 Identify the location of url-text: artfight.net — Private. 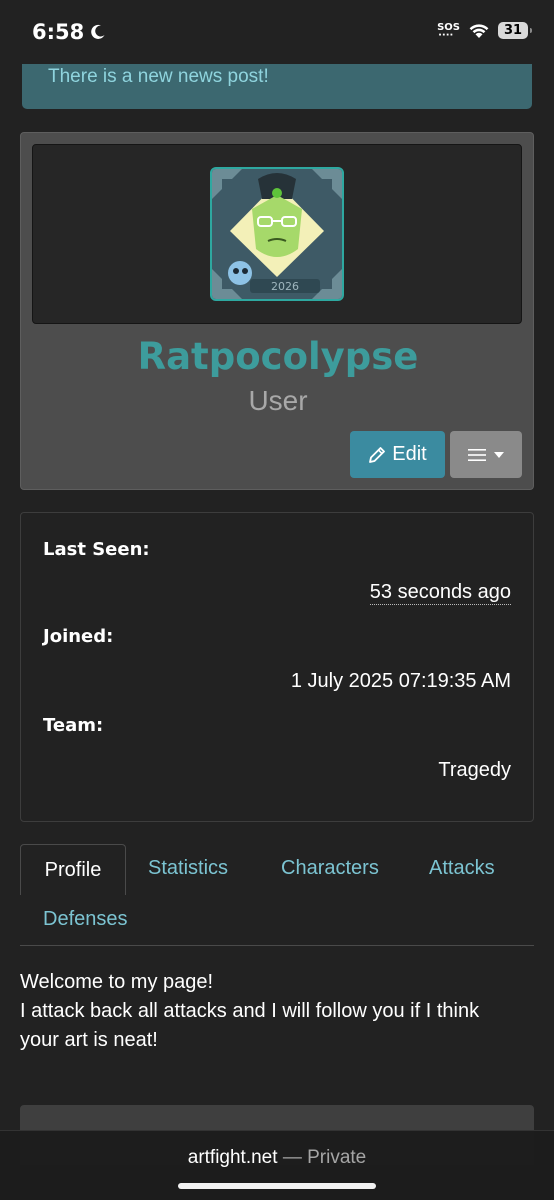
(277, 1158).